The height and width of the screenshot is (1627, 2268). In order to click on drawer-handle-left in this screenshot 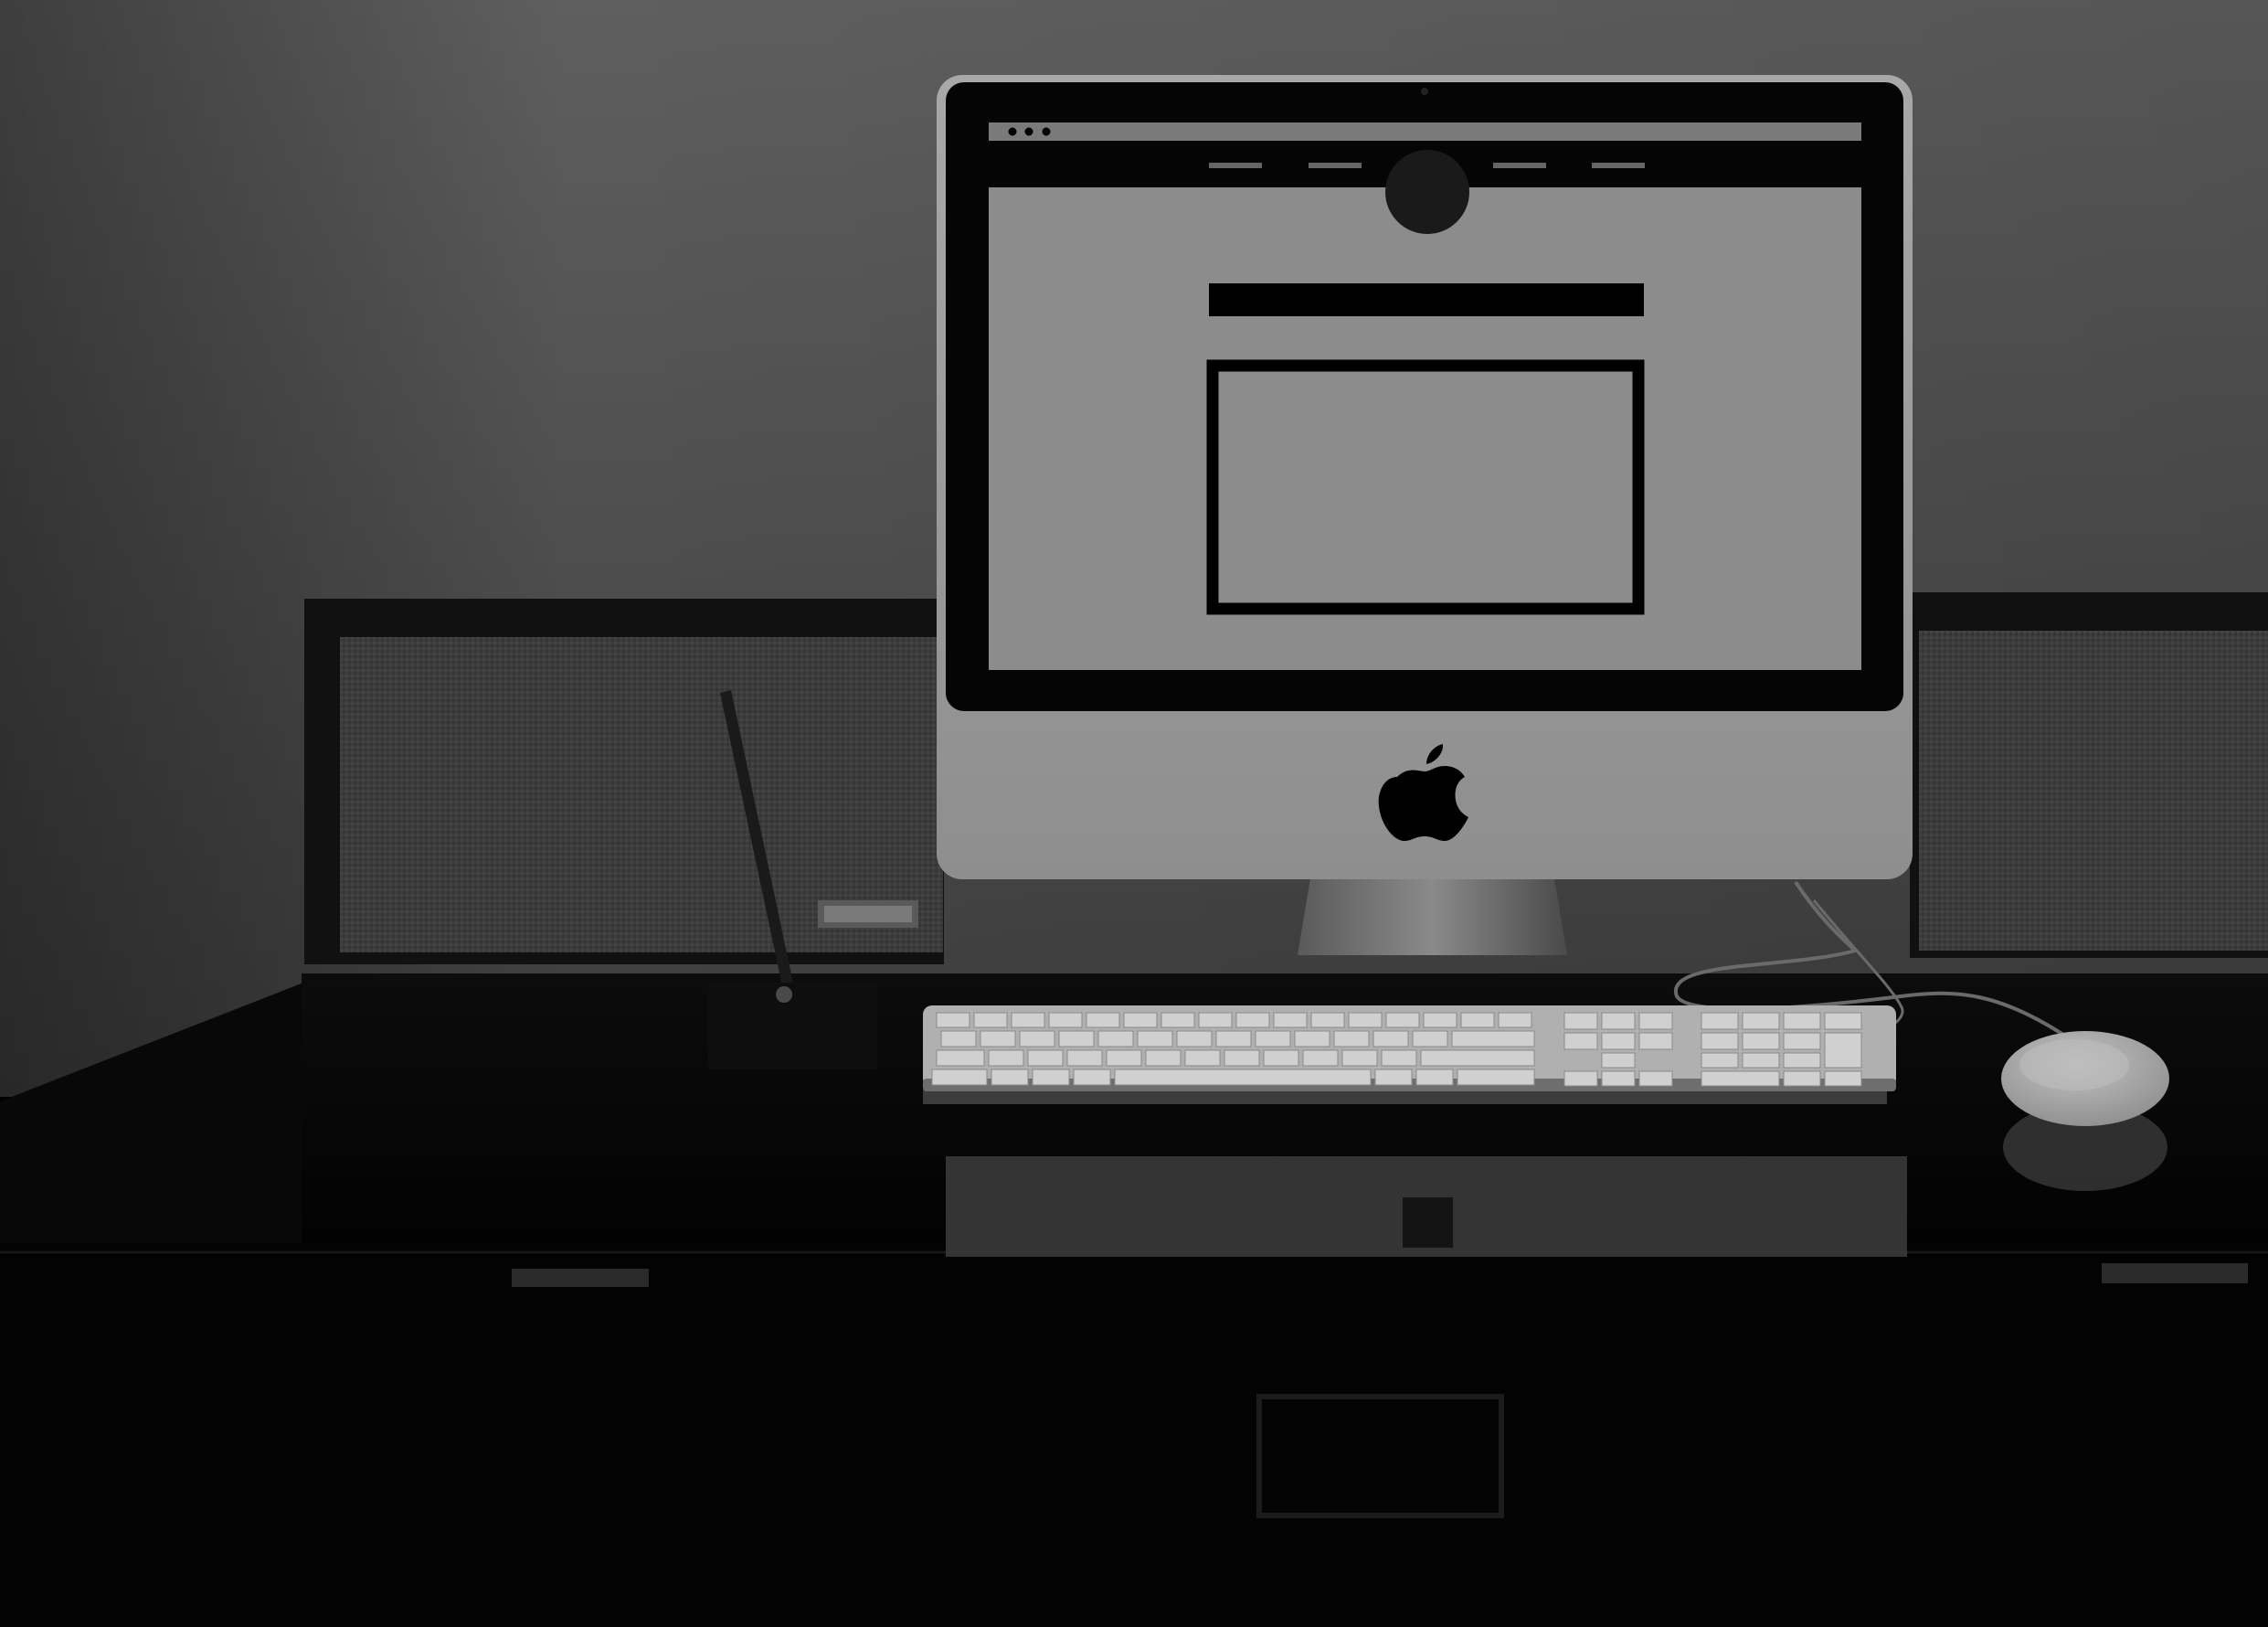, I will do `click(580, 1278)`.